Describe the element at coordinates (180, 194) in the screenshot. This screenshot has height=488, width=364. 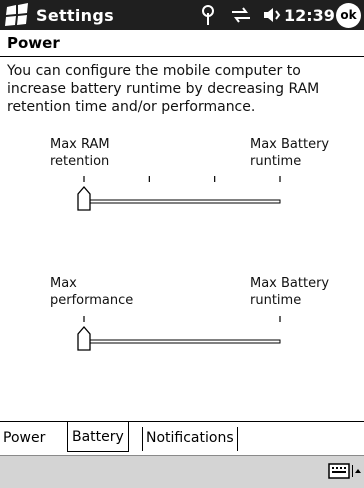
I see `ram-retention-slider` at that location.